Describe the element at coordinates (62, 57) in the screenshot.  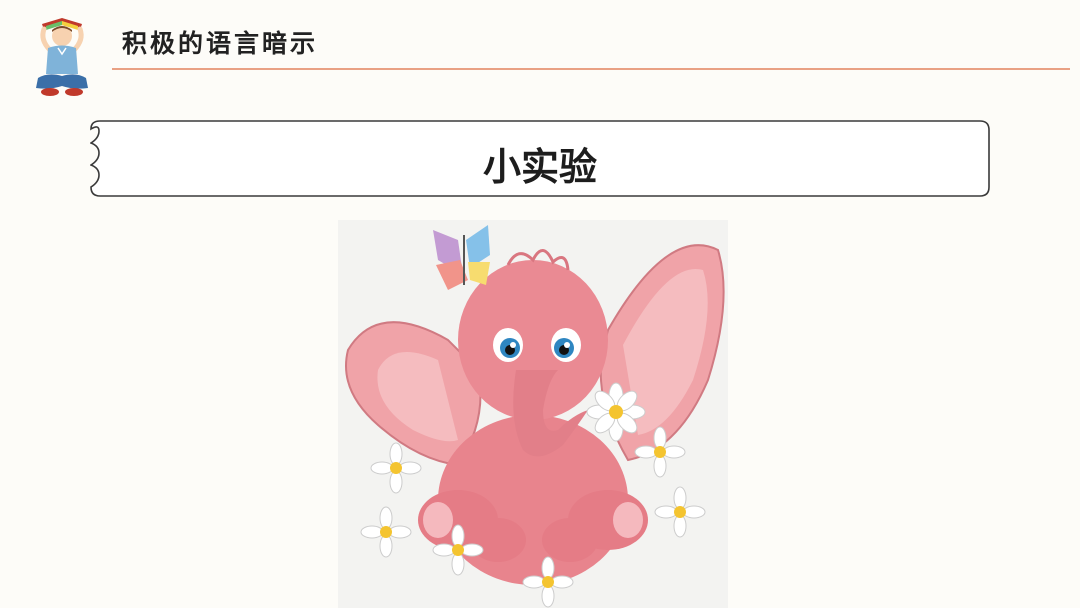
I see `boy-reading-book-icon` at that location.